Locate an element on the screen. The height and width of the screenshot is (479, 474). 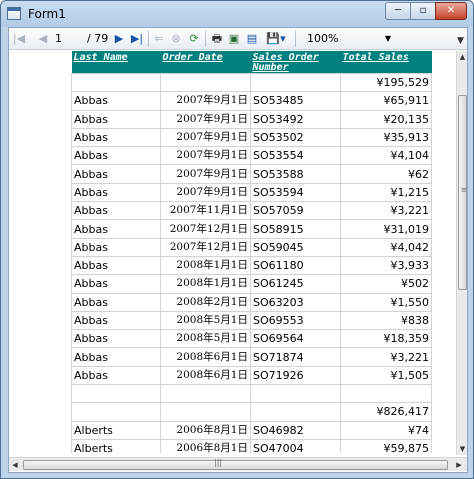
table-row: Abbas 2007年9月1日 SO53594 ¥1,215 is located at coordinates (251, 192).